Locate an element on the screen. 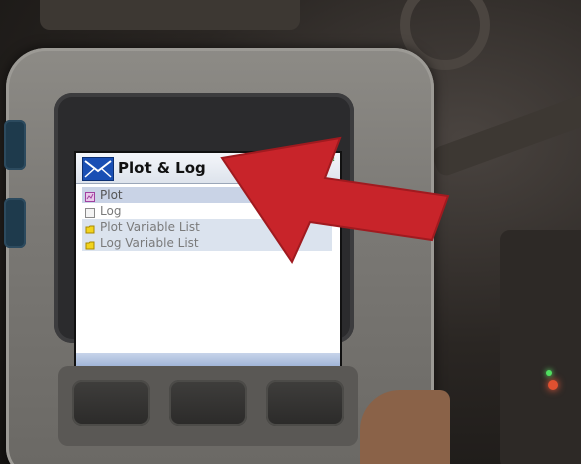 The image size is (581, 464). hand is located at coordinates (405, 427).